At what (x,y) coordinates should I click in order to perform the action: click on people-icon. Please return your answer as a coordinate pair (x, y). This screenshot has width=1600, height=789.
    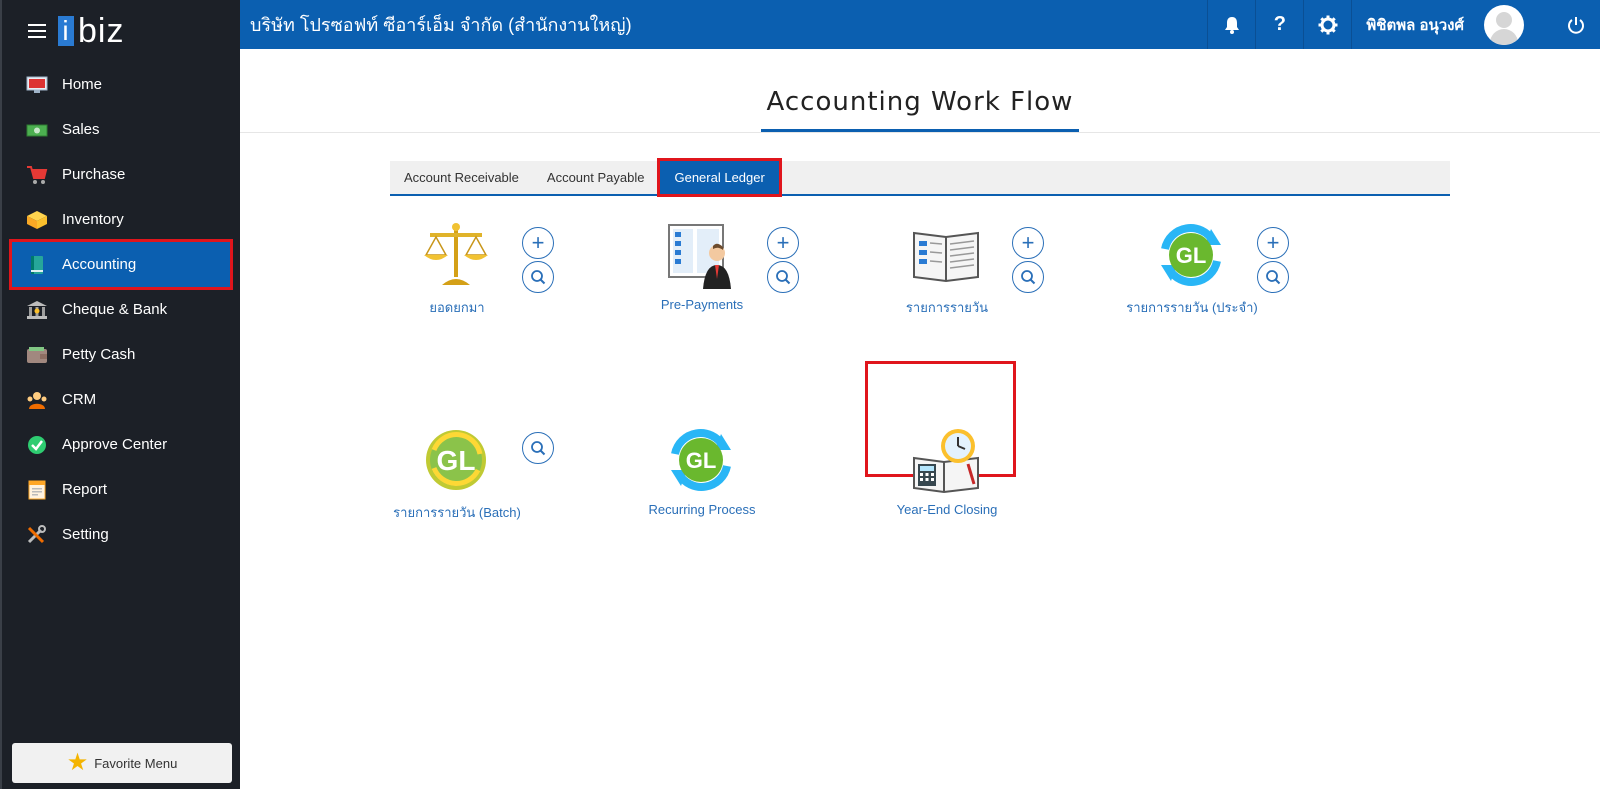
    Looking at the image, I should click on (37, 400).